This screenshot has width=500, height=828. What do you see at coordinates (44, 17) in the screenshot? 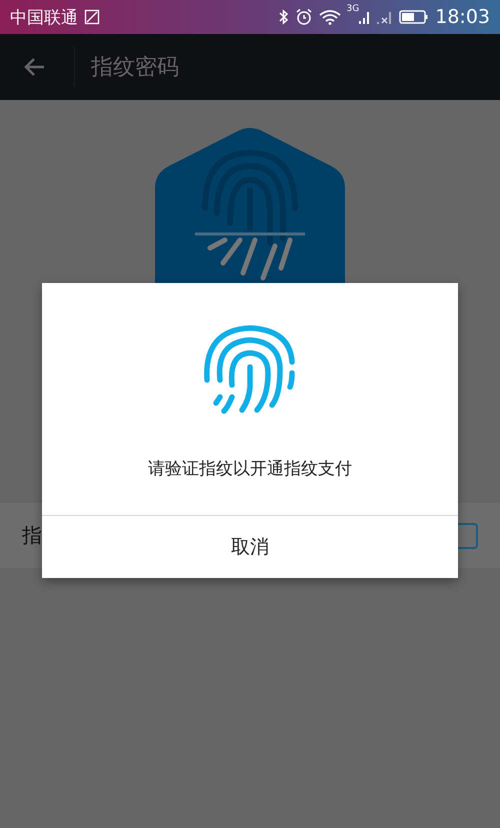
I see `carrier-name: 中国联通` at bounding box center [44, 17].